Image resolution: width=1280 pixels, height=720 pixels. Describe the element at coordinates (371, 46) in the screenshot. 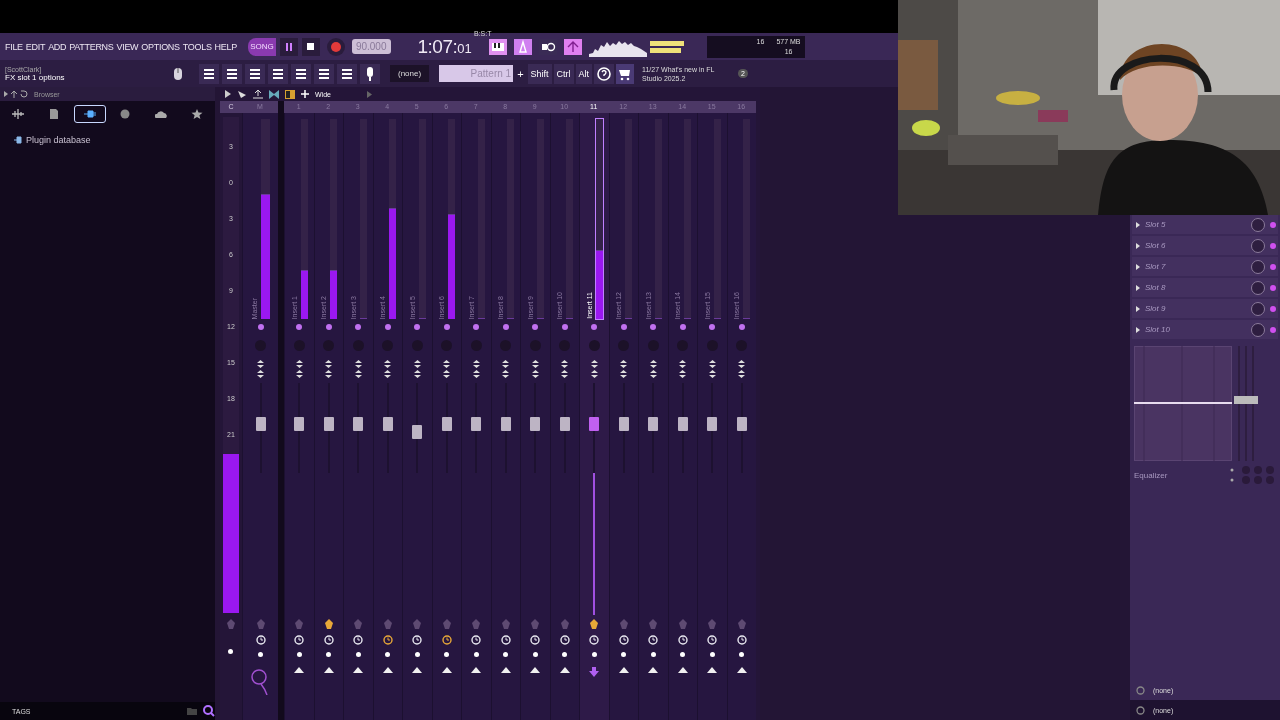

I see `tempo-field: 90.000` at that location.